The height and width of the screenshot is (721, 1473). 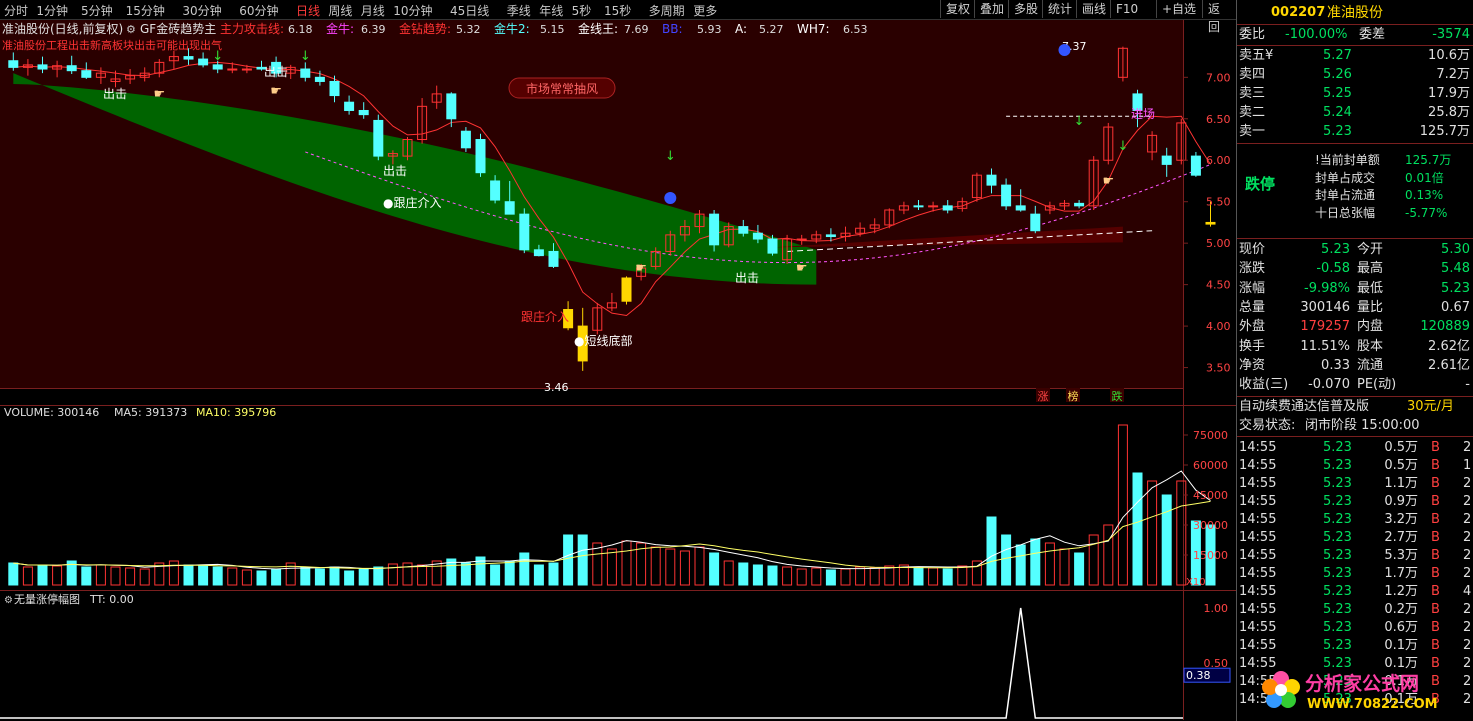 I want to click on period-tab-10: 45日线, so click(x=469, y=10).